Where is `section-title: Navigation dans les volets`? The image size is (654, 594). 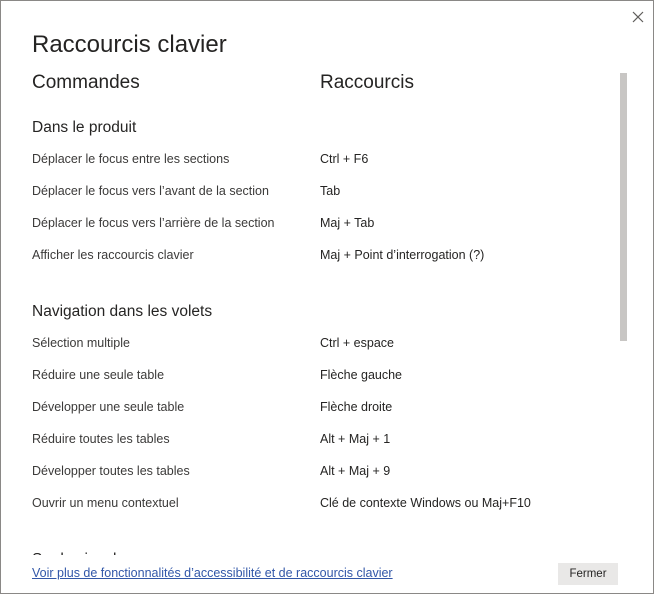 section-title: Navigation dans les volets is located at coordinates (122, 311).